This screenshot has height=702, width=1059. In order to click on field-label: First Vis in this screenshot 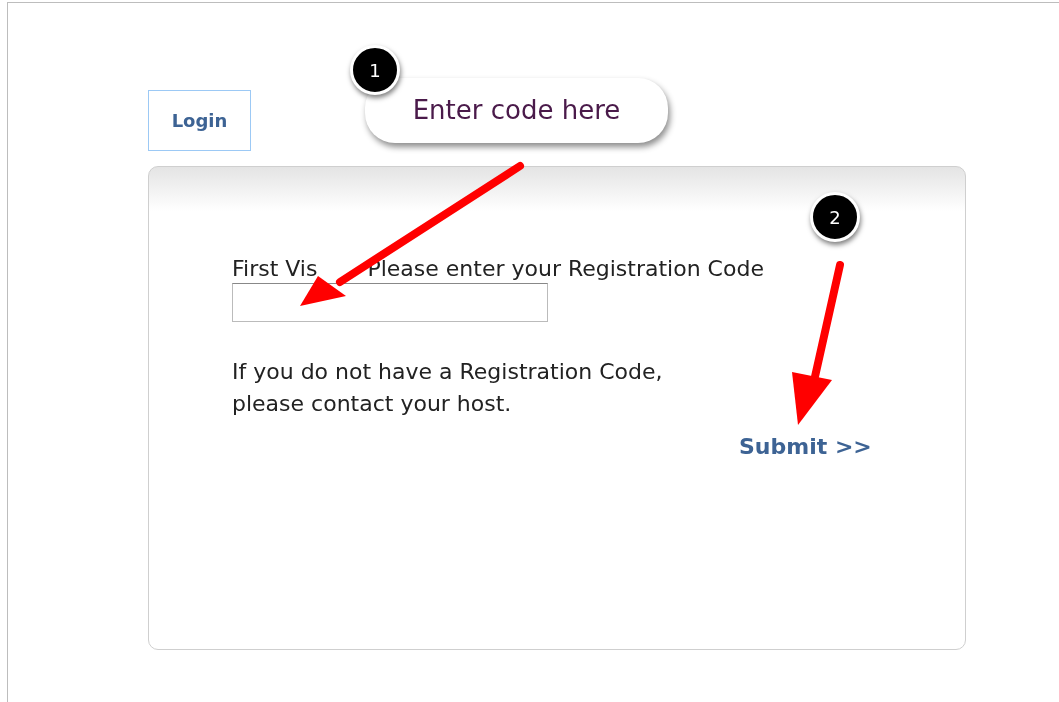, I will do `click(275, 269)`.